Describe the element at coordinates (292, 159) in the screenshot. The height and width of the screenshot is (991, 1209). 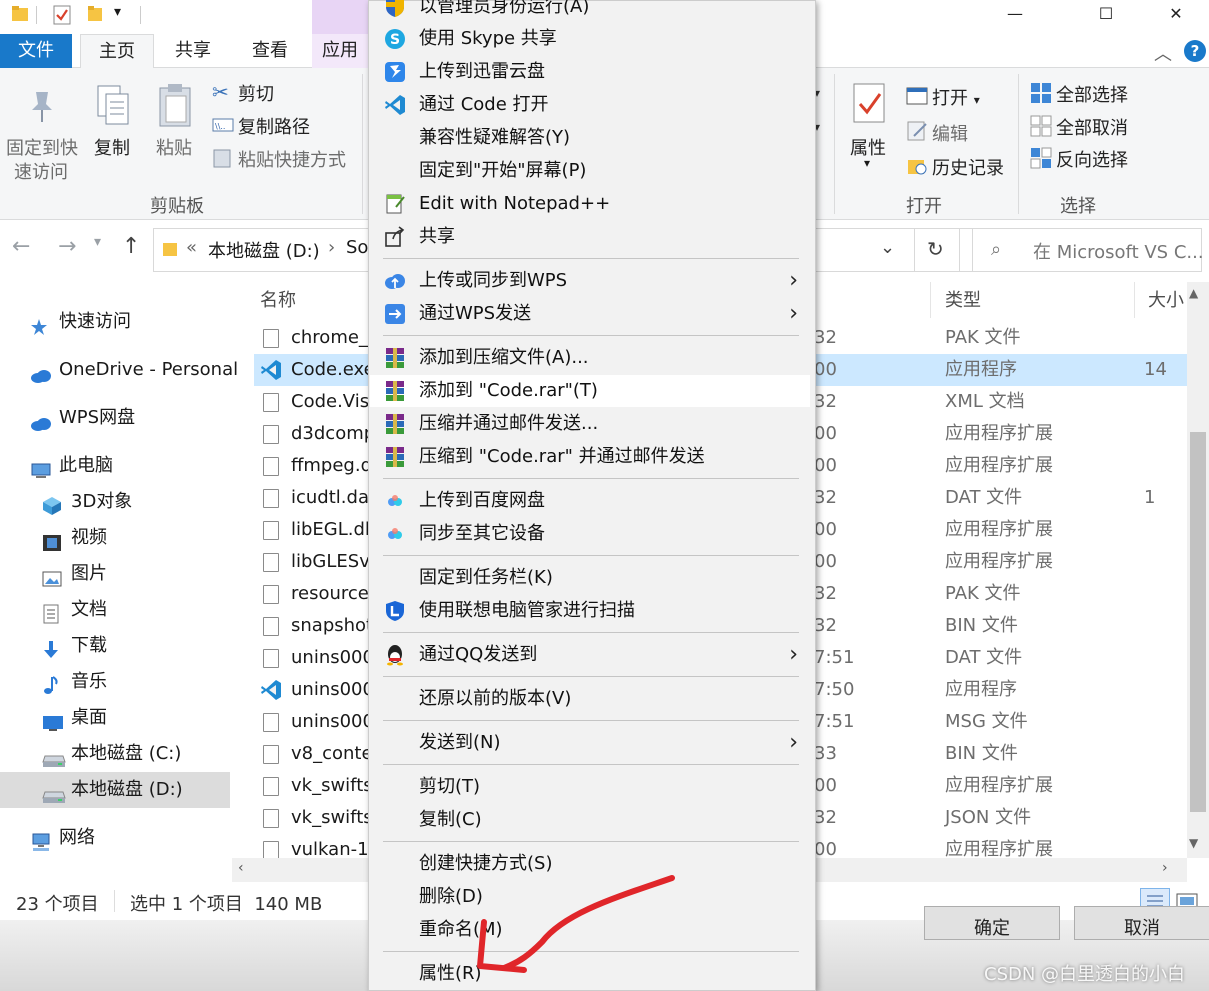
I see `paste-shortcut-button: 粘贴快捷方式` at that location.